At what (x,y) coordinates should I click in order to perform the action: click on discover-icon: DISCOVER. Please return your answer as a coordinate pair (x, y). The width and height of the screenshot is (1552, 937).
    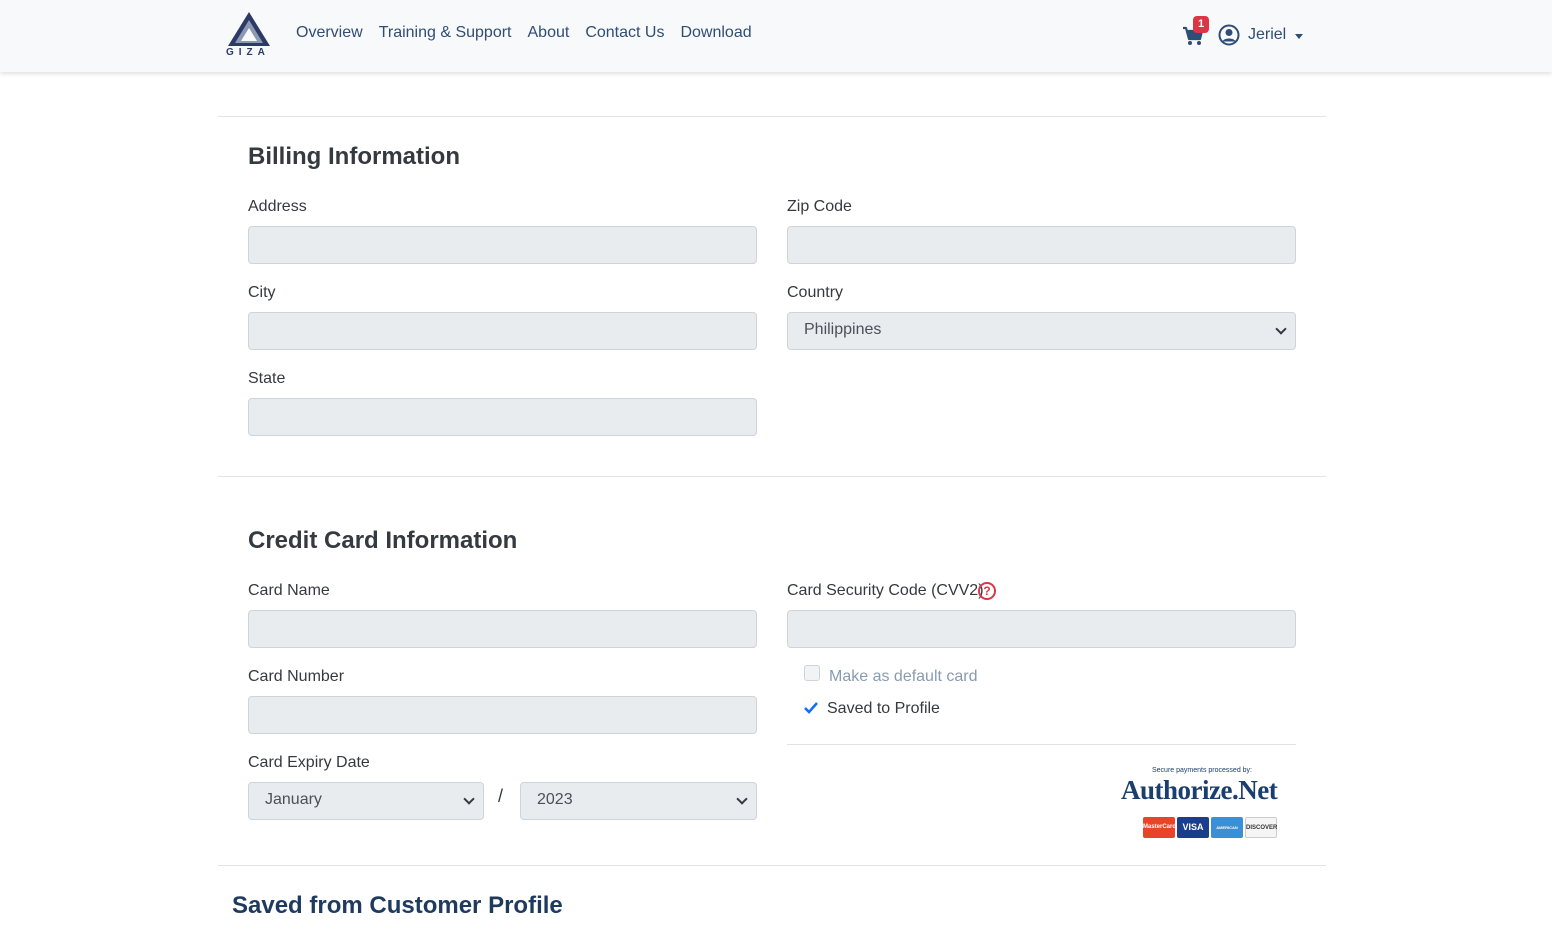
    Looking at the image, I should click on (1261, 827).